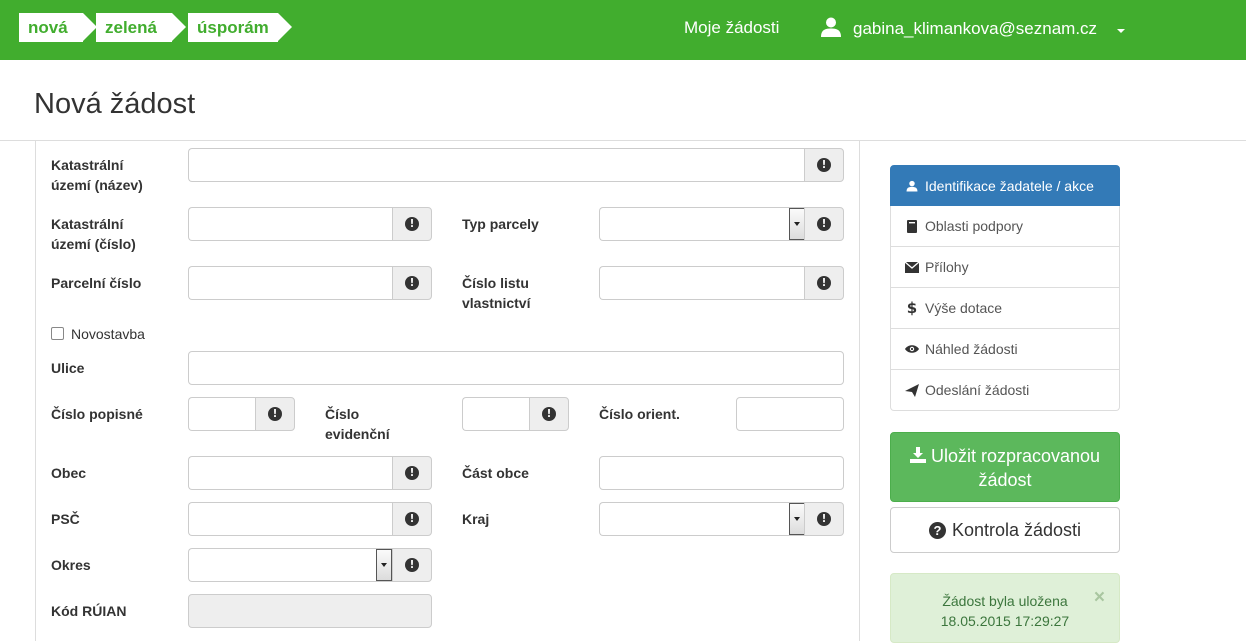 Image resolution: width=1246 pixels, height=643 pixels. Describe the element at coordinates (290, 283) in the screenshot. I see `parcelni-cislo-input` at that location.